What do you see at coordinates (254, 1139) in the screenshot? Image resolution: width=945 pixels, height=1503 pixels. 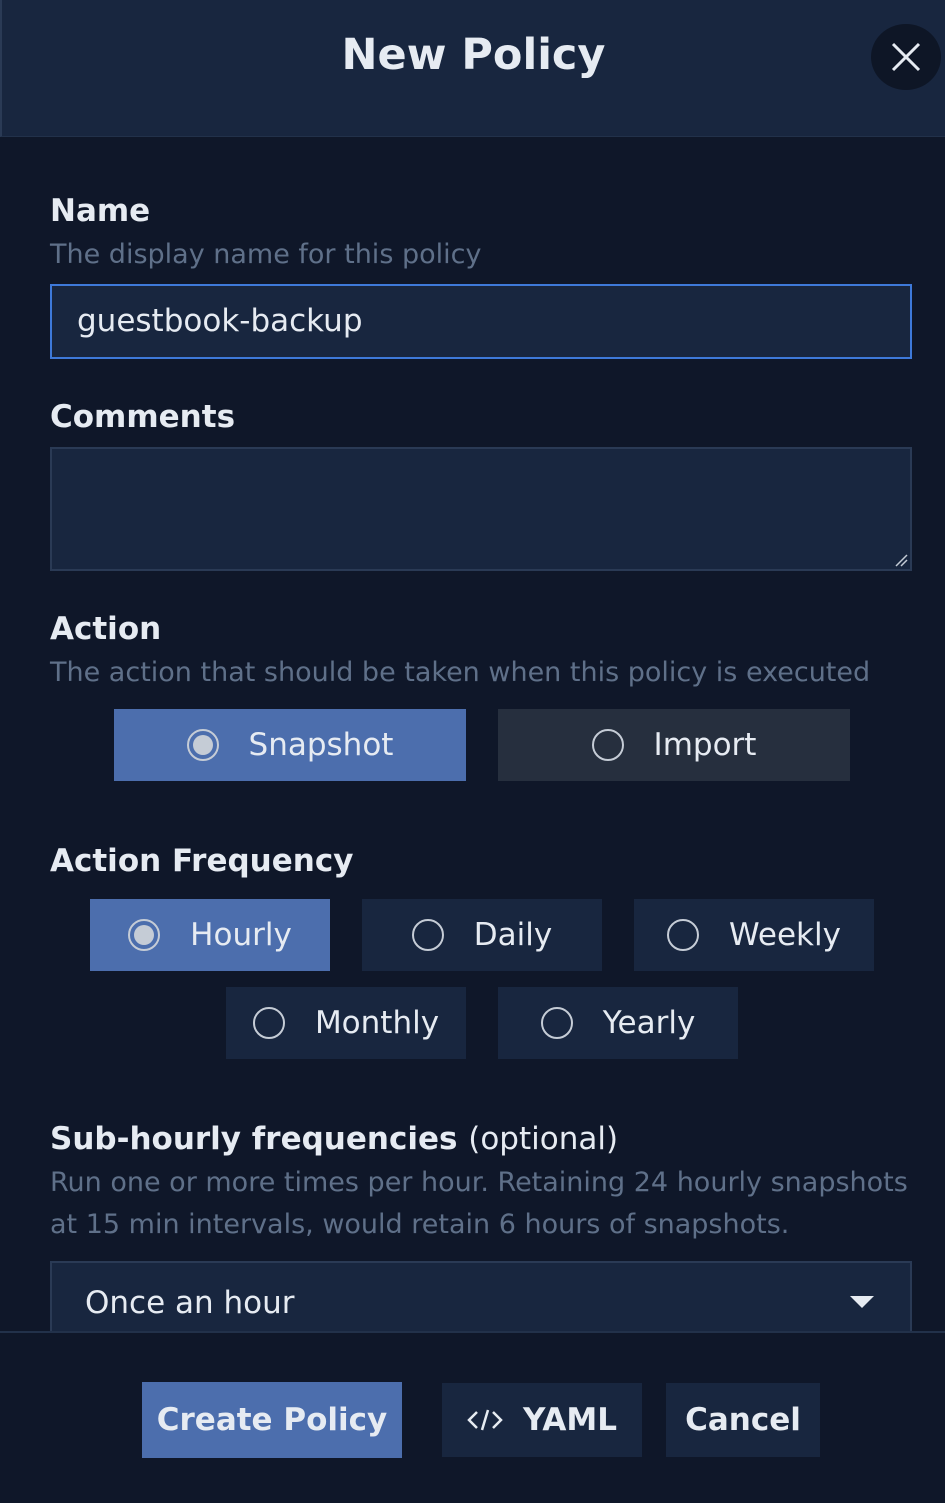 I see `sub-hourly-label-text: Sub-hourly frequencies` at bounding box center [254, 1139].